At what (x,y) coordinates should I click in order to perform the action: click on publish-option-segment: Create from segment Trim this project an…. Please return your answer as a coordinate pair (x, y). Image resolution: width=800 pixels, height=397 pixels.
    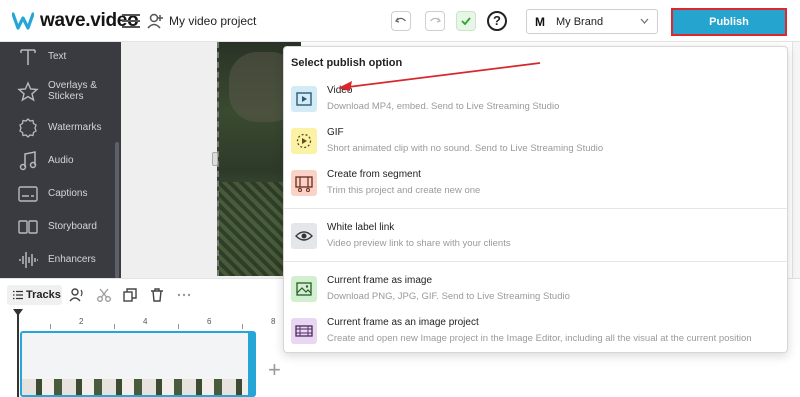
    Looking at the image, I should click on (535, 187).